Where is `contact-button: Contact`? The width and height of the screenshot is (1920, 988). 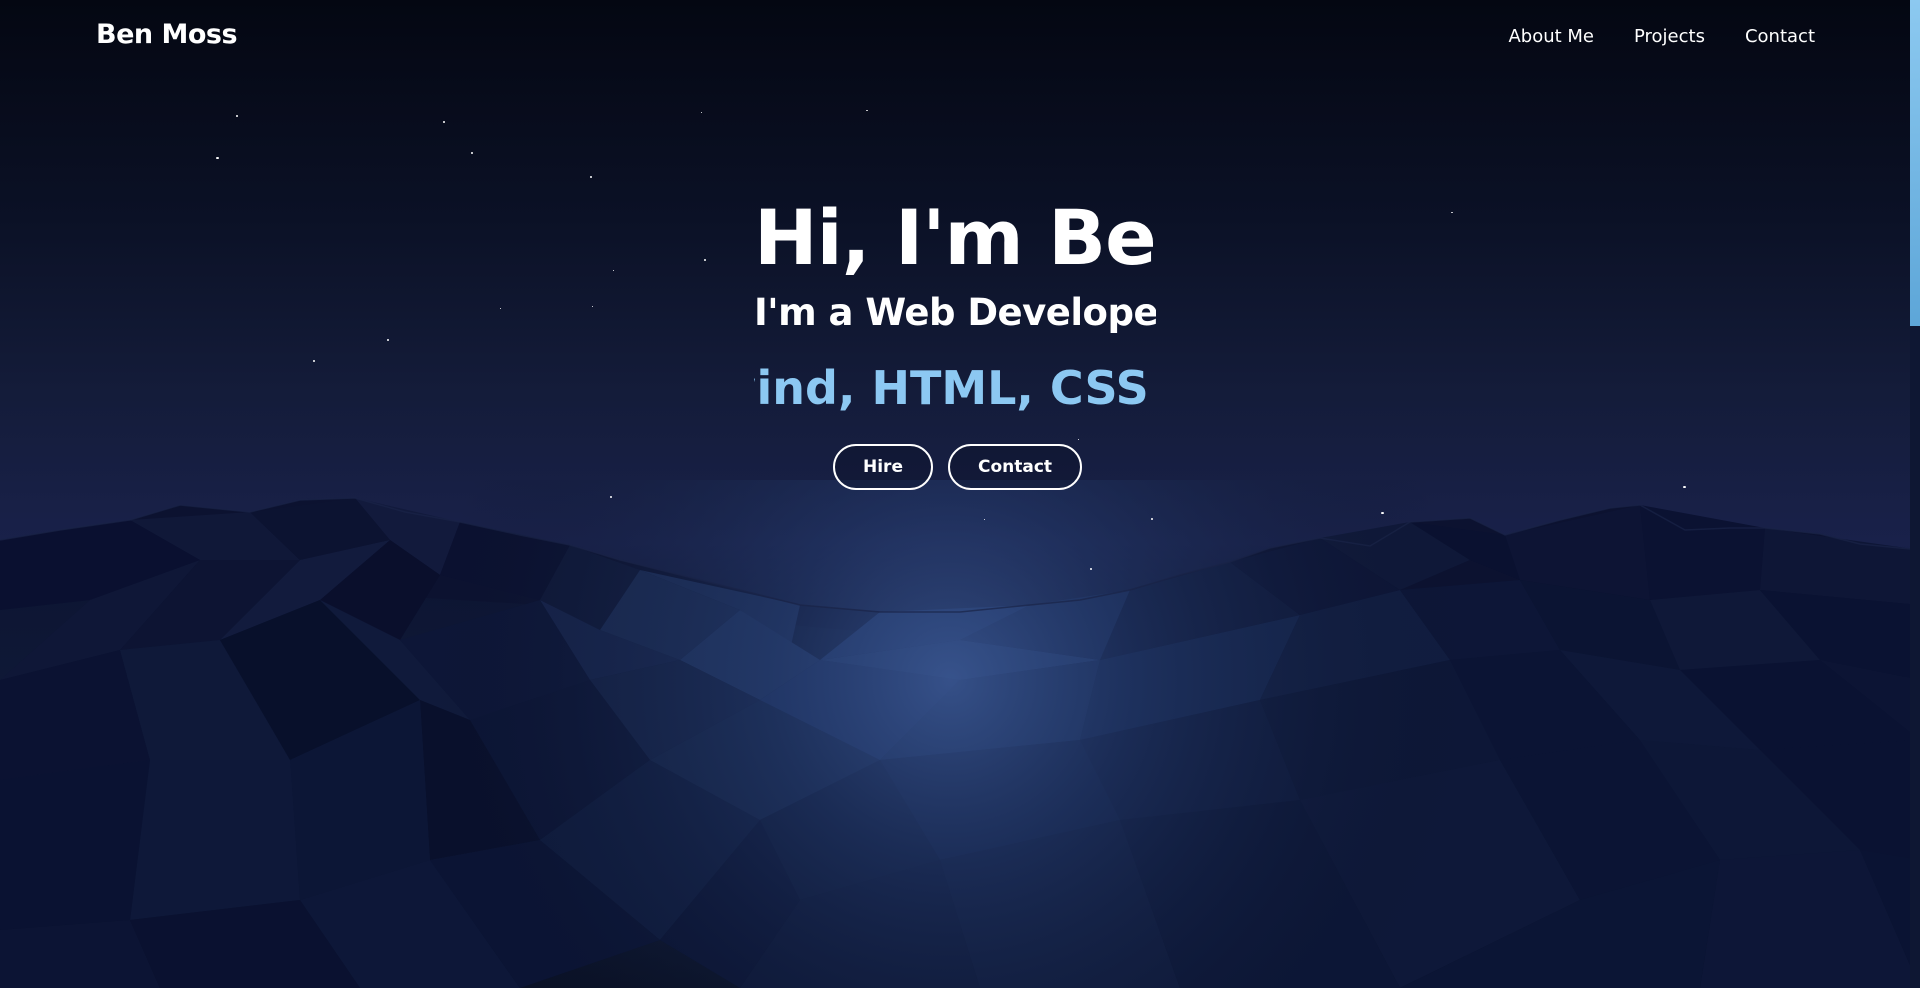
contact-button: Contact is located at coordinates (1015, 467).